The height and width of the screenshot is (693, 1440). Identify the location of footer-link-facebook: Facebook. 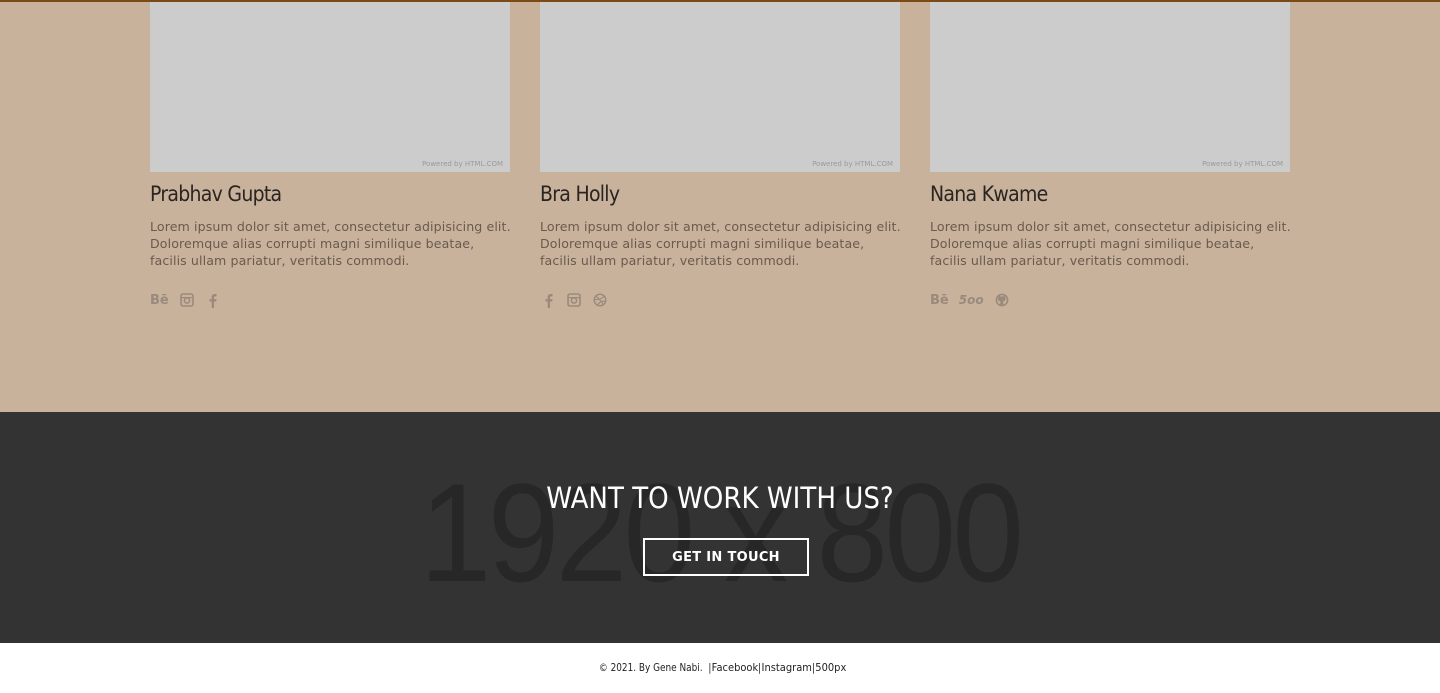
(735, 667).